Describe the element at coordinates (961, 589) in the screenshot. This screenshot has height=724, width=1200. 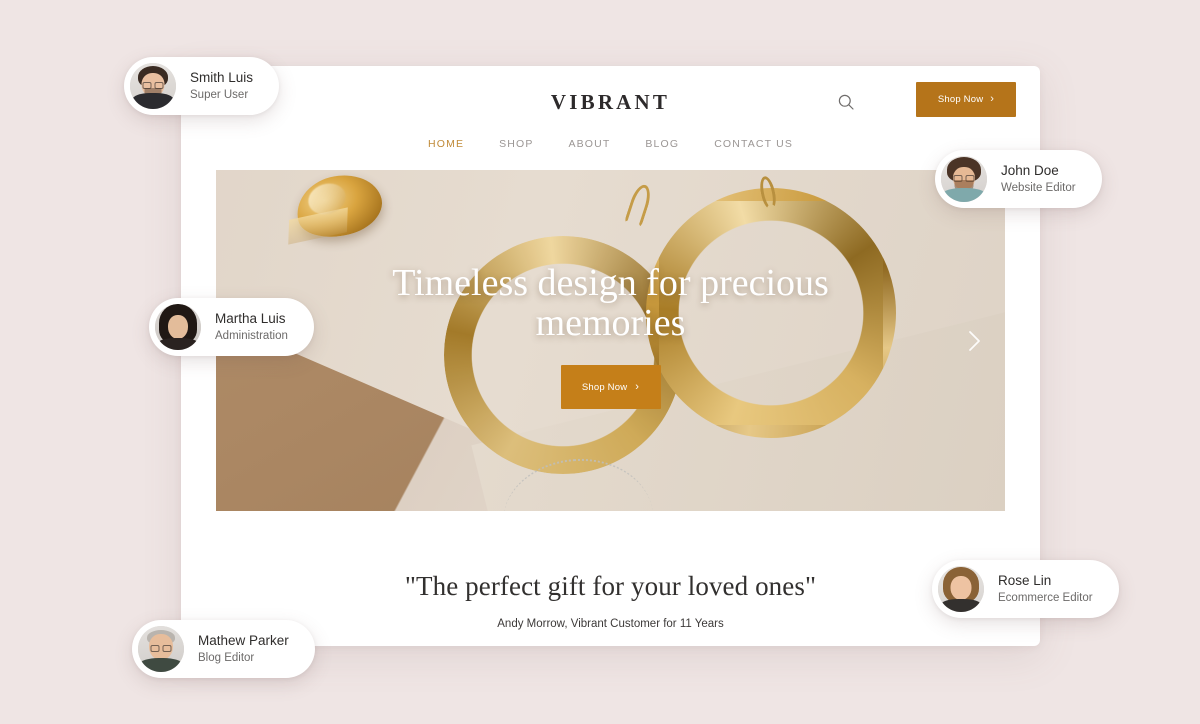
I see `avatar-rose-lin` at that location.